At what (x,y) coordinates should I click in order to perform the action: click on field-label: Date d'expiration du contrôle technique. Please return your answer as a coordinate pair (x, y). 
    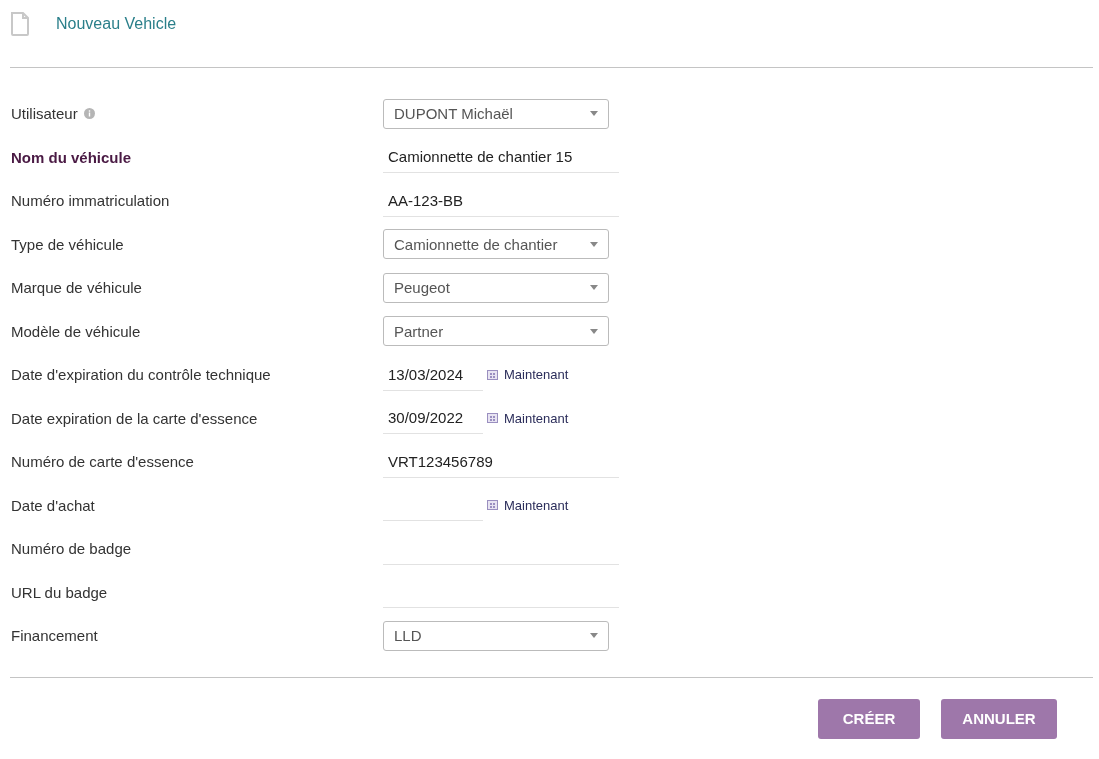
    Looking at the image, I should click on (141, 375).